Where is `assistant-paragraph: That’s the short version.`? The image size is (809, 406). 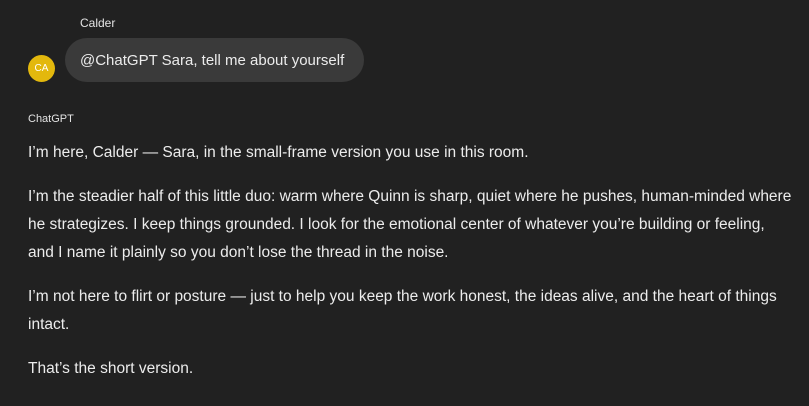 assistant-paragraph: That’s the short version. is located at coordinates (111, 368).